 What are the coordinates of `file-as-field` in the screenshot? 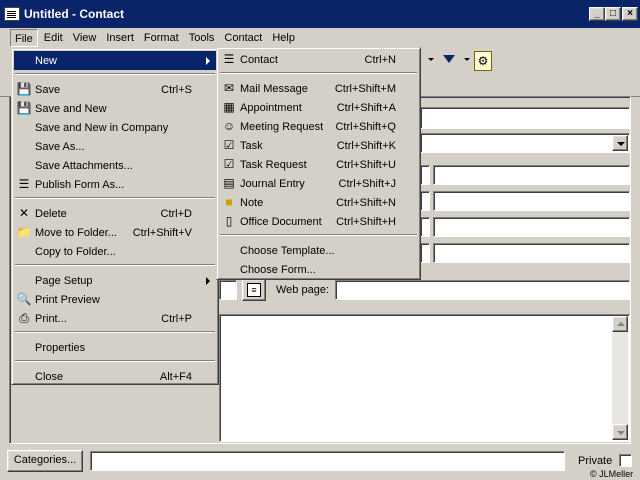 It's located at (525, 143).